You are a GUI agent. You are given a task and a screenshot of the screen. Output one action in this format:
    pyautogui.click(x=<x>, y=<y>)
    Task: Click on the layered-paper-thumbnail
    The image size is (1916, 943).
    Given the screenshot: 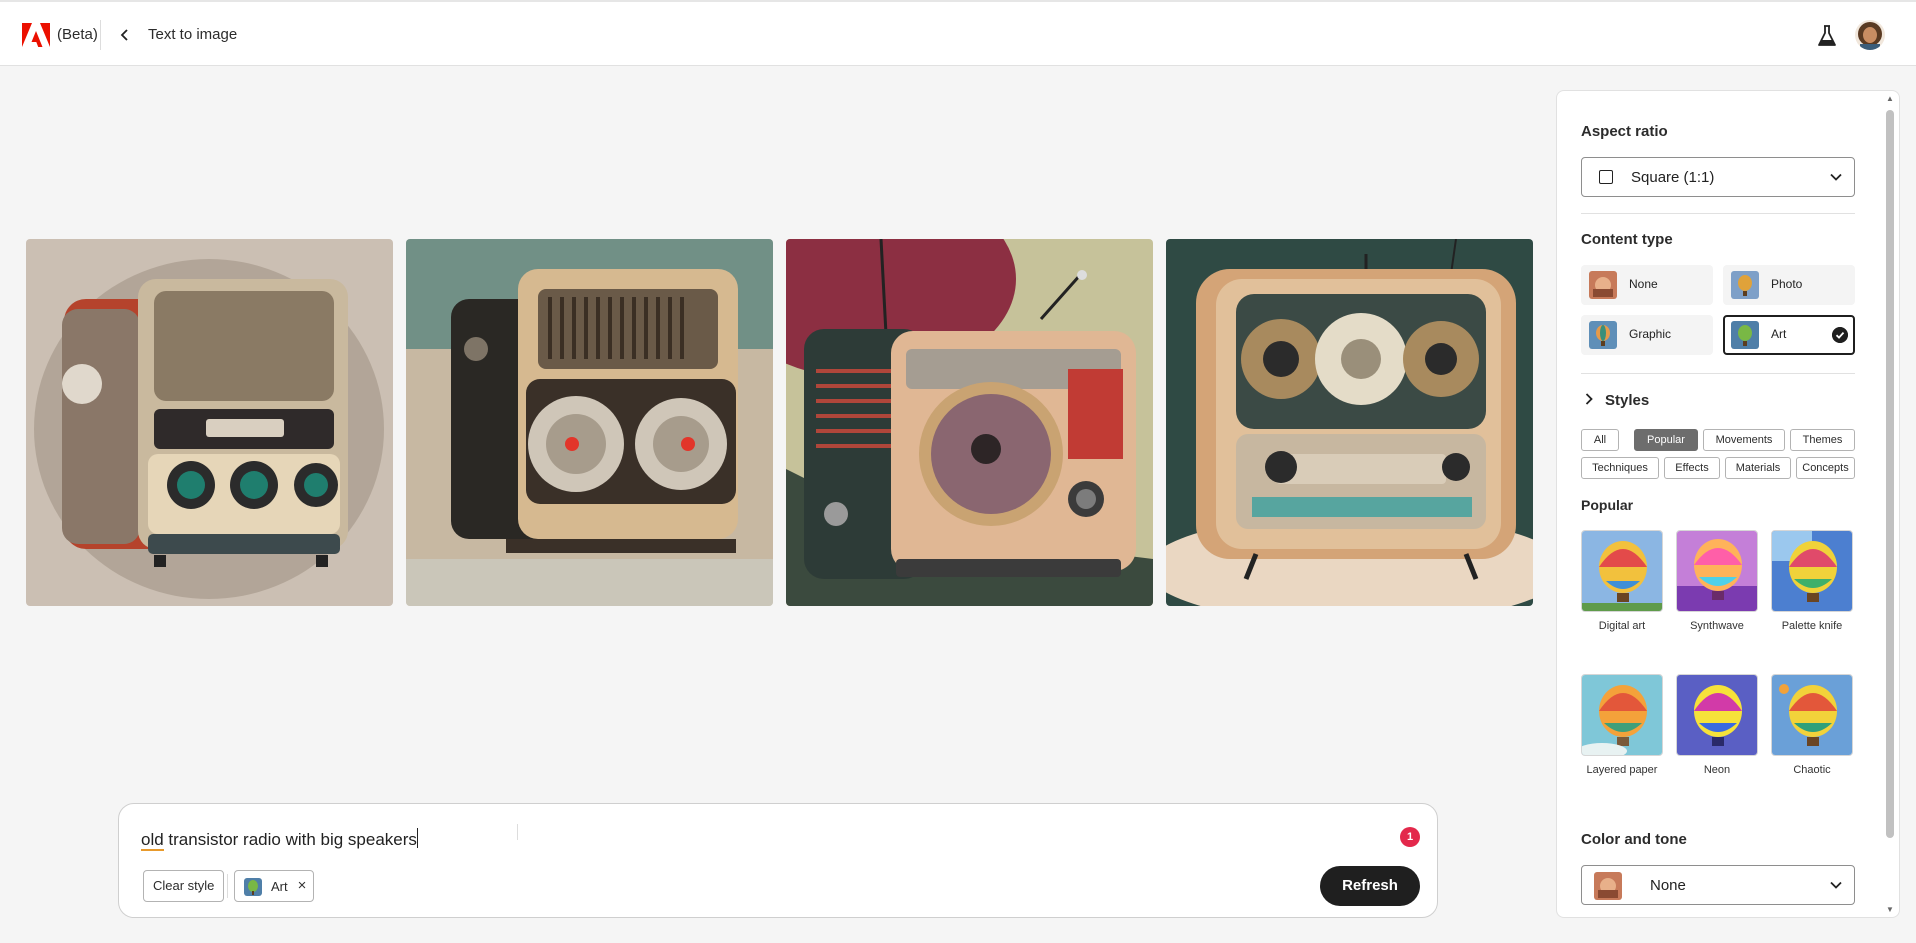 What is the action you would take?
    pyautogui.click(x=1622, y=715)
    